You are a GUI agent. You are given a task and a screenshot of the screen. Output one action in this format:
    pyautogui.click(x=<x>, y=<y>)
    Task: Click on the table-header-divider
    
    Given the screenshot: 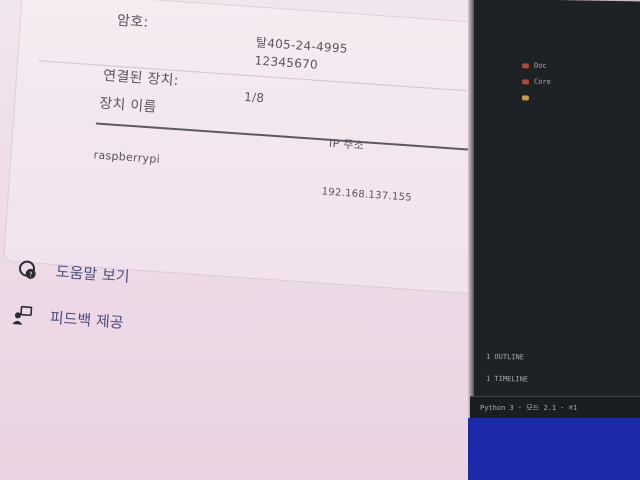 What is the action you would take?
    pyautogui.click(x=284, y=136)
    